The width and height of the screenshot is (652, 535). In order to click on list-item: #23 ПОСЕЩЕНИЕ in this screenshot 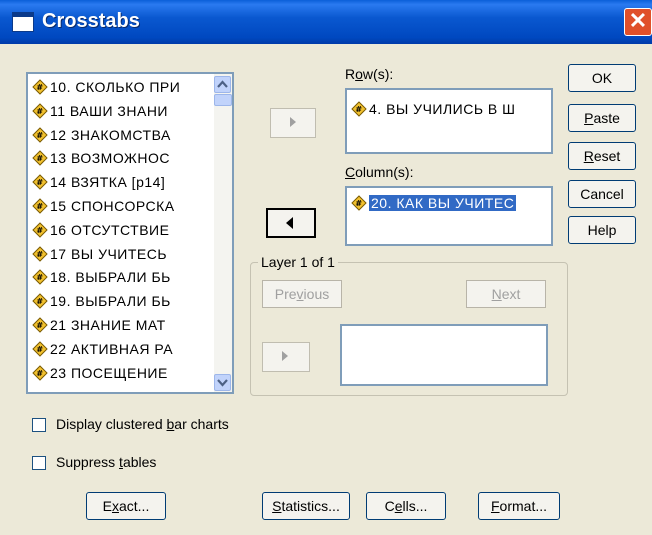, I will do `click(100, 373)`.